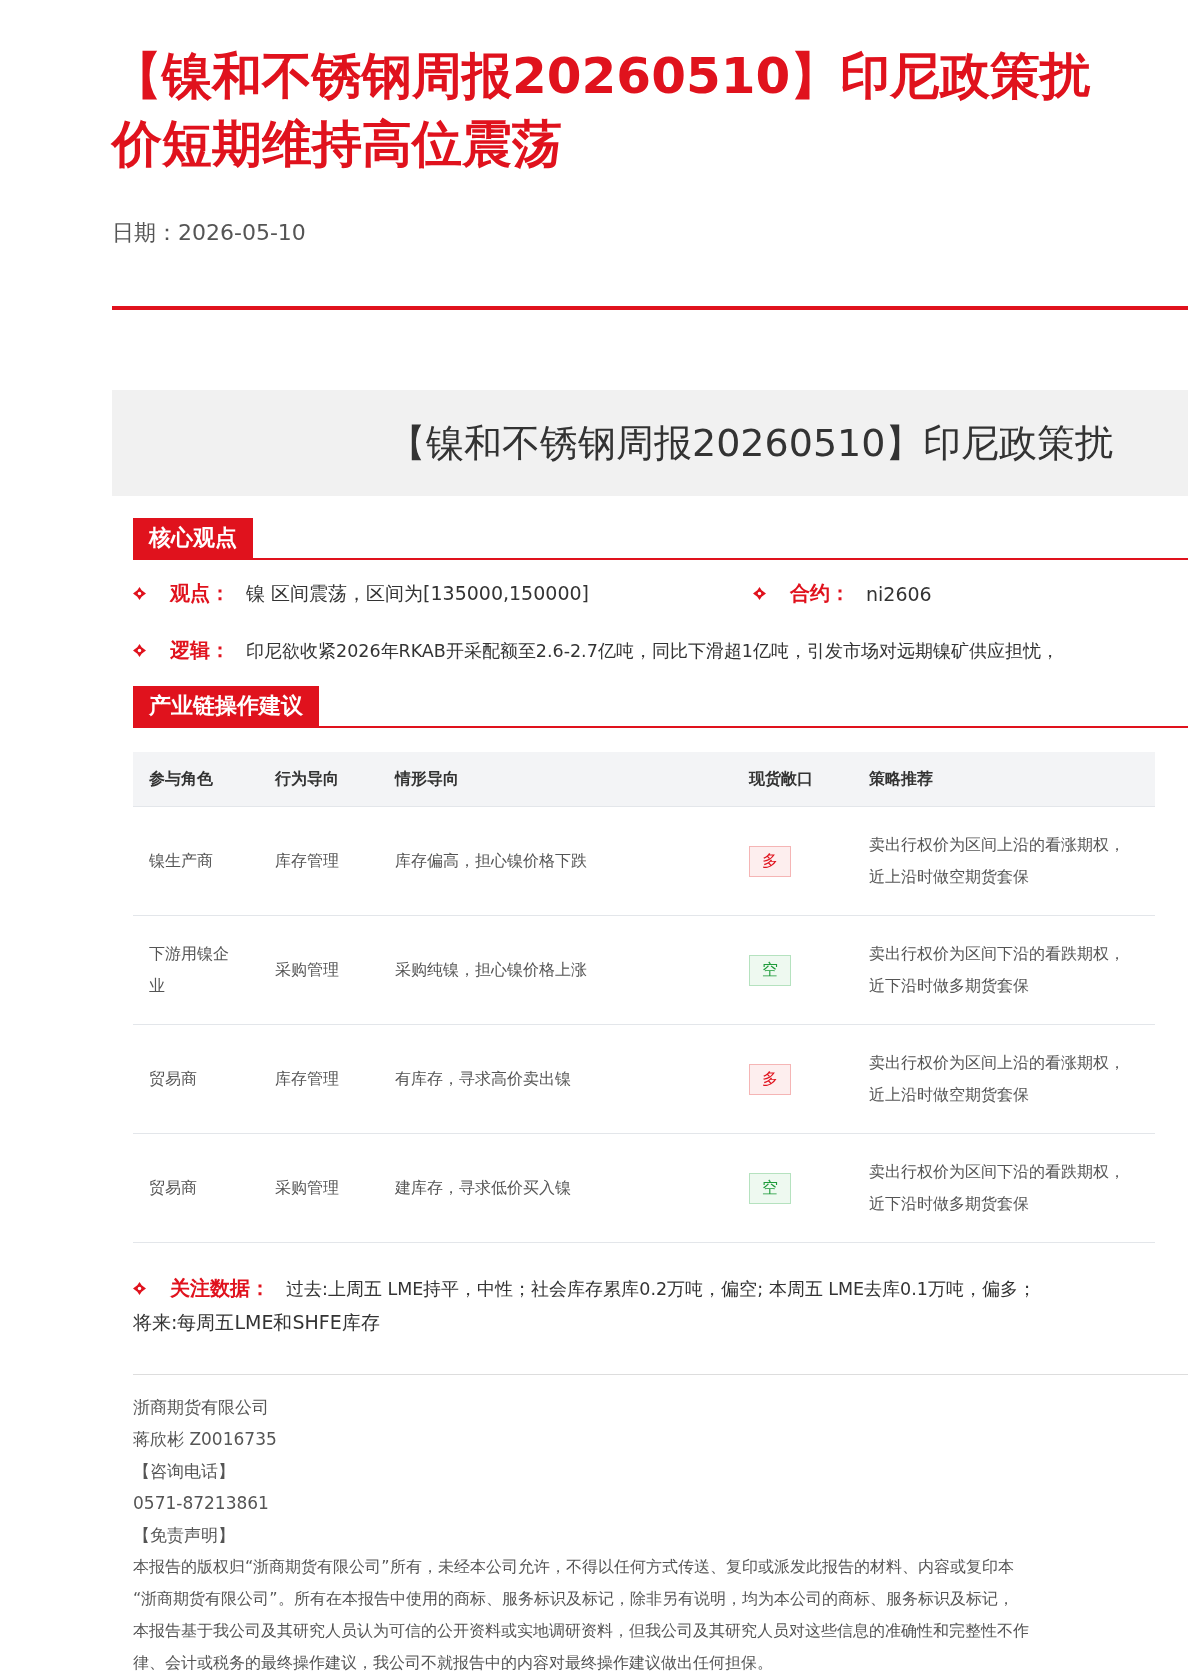 The height and width of the screenshot is (1680, 1188). Describe the element at coordinates (201, 1503) in the screenshot. I see `footer-text: 0571-87213861` at that location.